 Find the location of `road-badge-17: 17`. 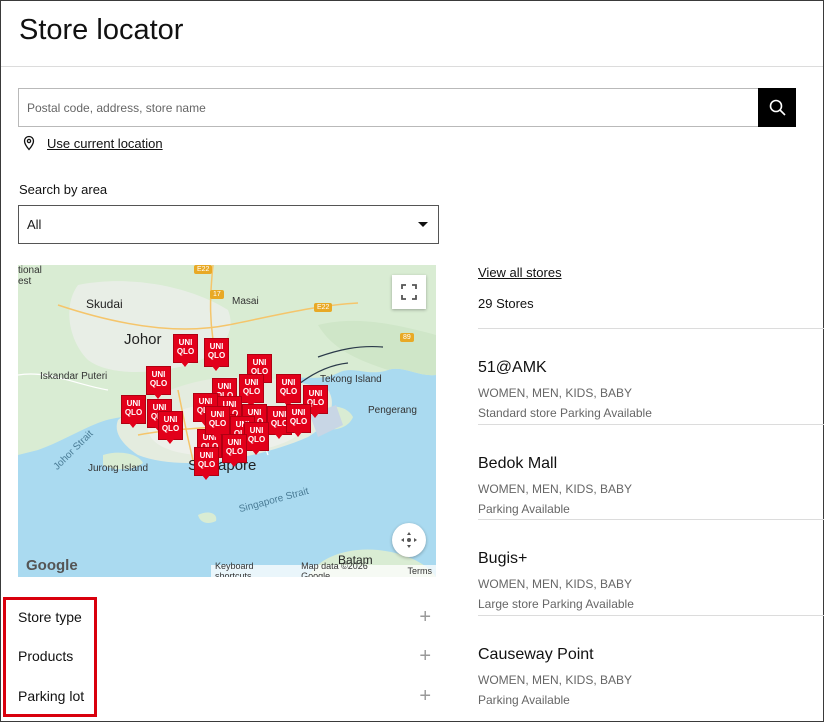

road-badge-17: 17 is located at coordinates (217, 294).